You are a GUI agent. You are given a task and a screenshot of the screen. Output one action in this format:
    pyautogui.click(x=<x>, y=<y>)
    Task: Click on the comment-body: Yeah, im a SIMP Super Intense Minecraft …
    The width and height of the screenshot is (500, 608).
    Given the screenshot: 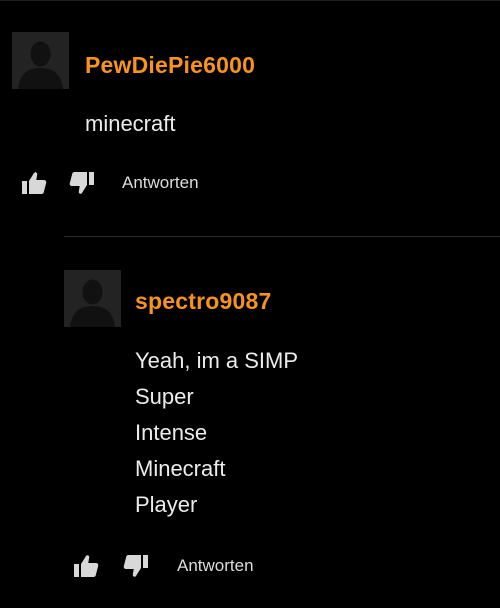 What is the action you would take?
    pyautogui.click(x=216, y=433)
    